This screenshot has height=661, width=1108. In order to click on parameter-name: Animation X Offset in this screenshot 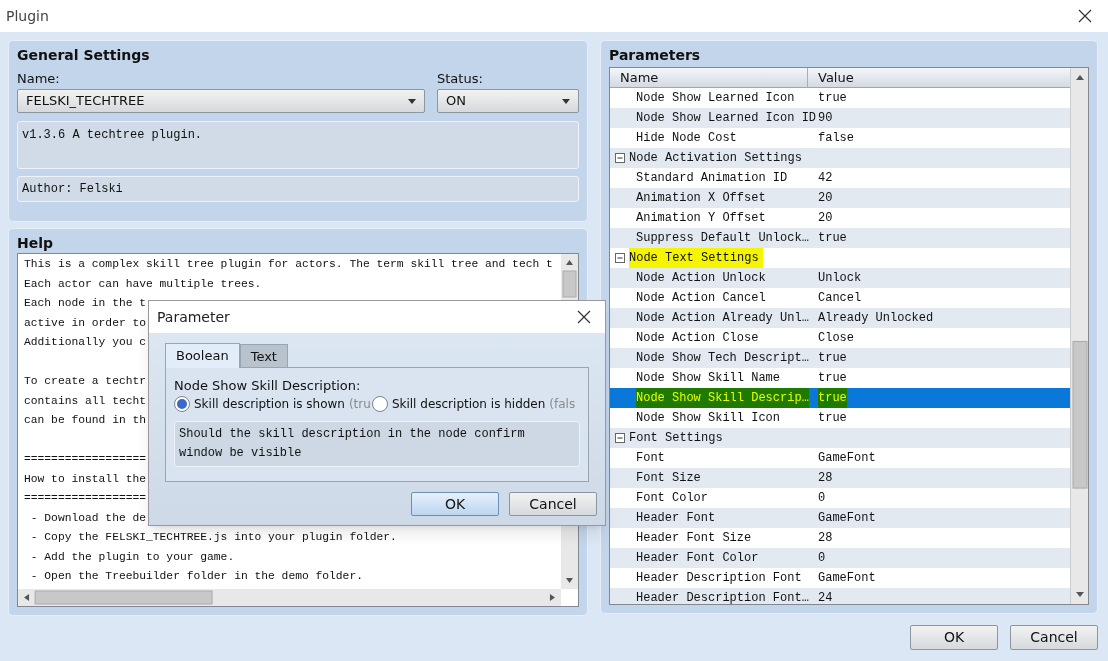, I will do `click(701, 198)`.